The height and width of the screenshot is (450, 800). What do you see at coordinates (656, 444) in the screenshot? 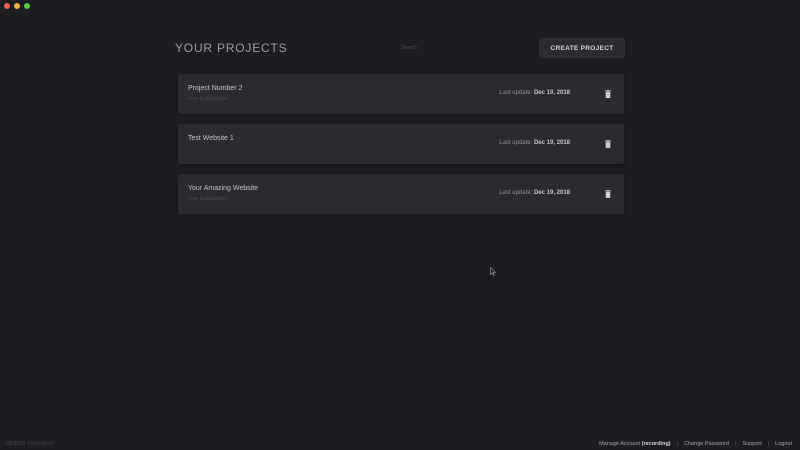
I see `account-status: (recording)` at bounding box center [656, 444].